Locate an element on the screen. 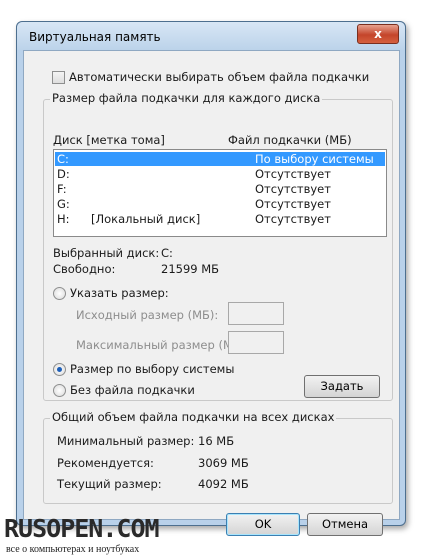  custom-size-radio is located at coordinates (59, 293).